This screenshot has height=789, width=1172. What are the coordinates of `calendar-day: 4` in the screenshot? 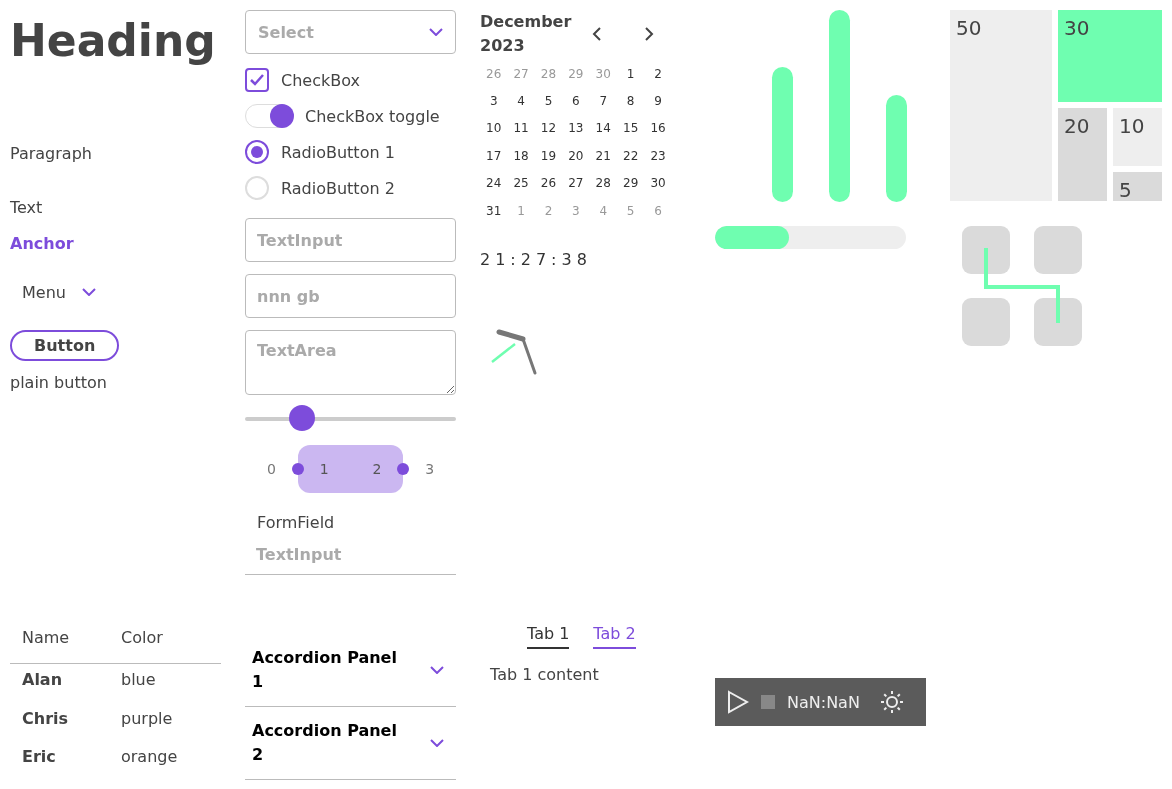 It's located at (521, 101).